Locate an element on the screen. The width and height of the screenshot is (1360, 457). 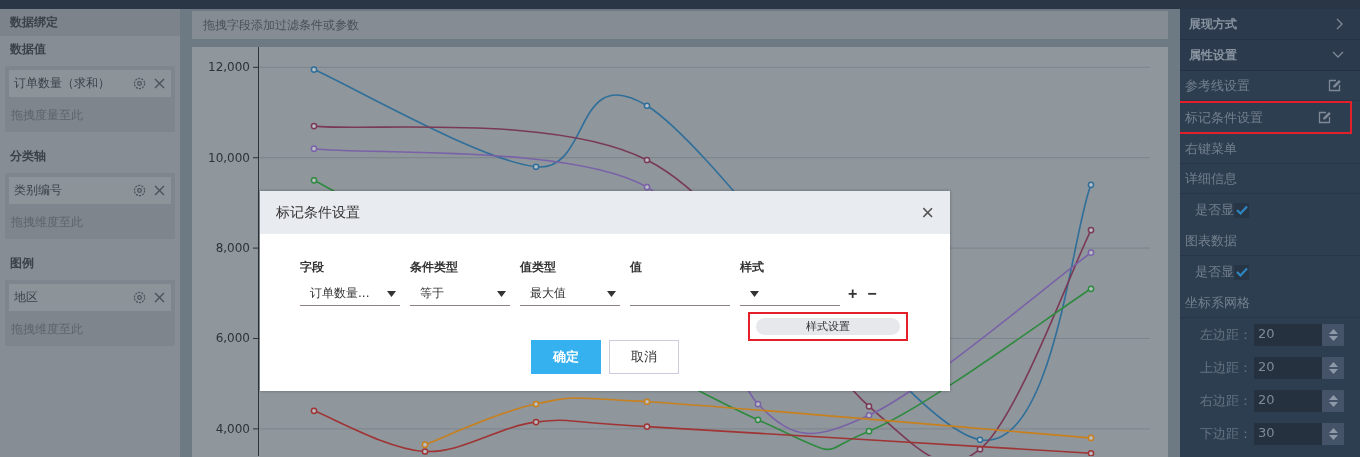
dialog-title: 标记条件设置 is located at coordinates (318, 212).